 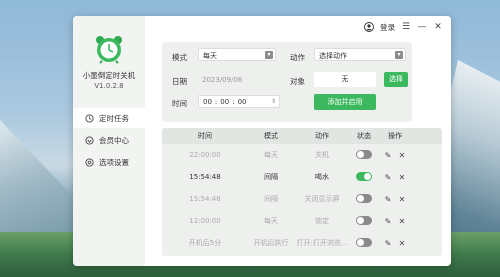 What do you see at coordinates (179, 57) in the screenshot?
I see `mode-label: 模式` at bounding box center [179, 57].